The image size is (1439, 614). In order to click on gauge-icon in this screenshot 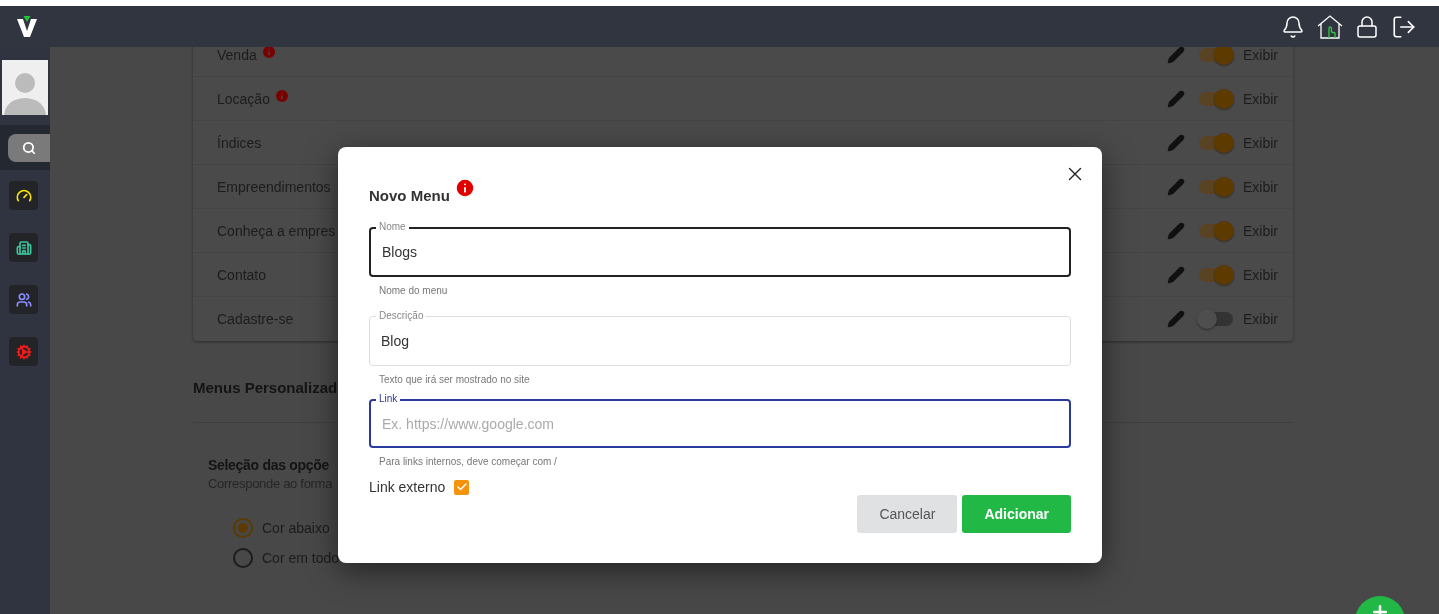, I will do `click(23, 195)`.